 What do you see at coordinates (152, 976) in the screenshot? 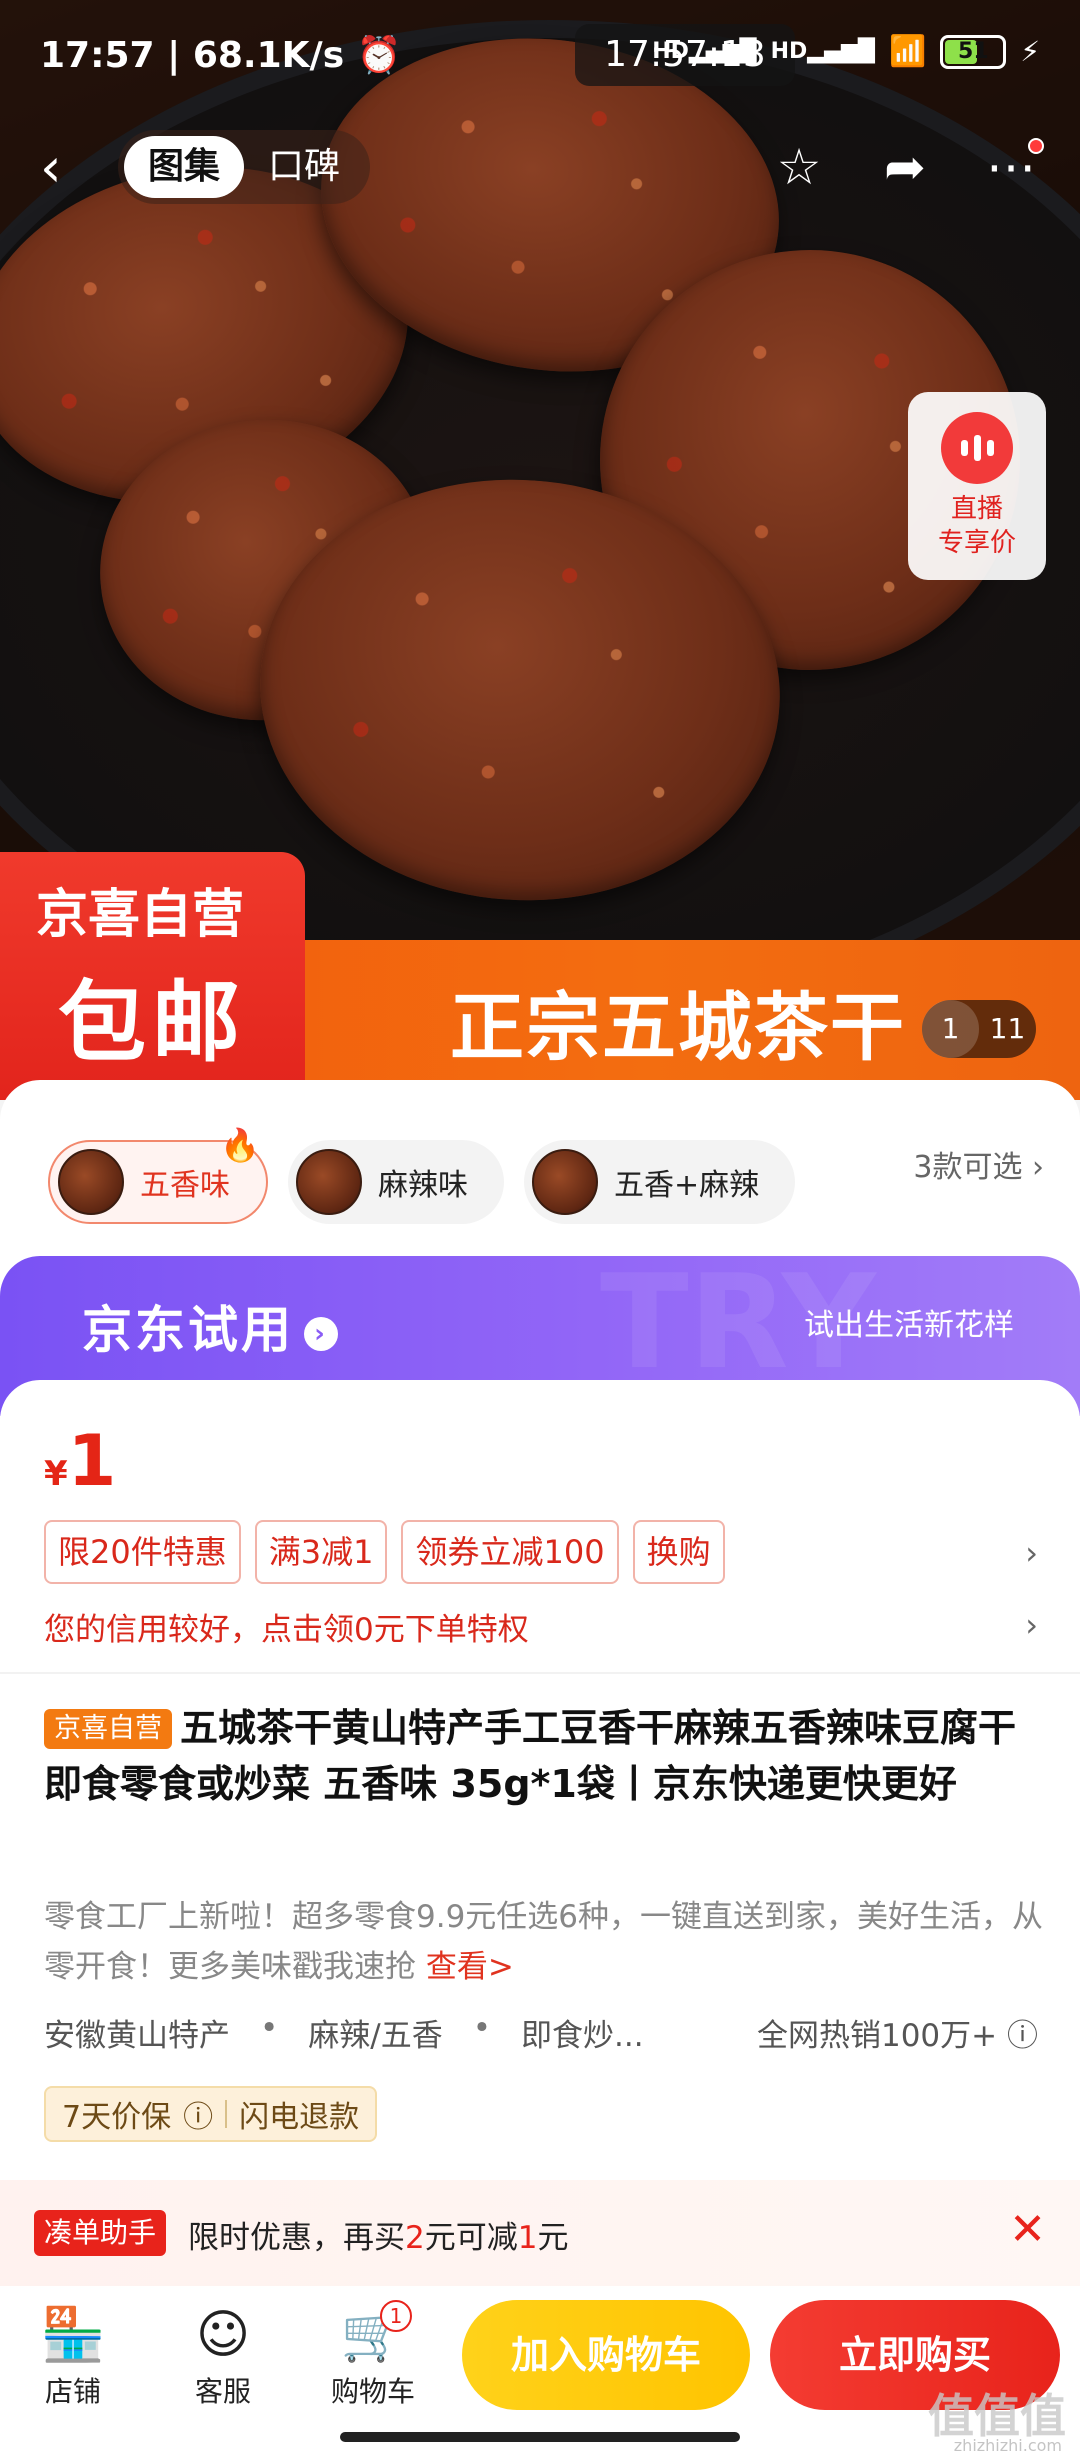
I see `self-operated-badge: 京喜自营 包邮` at bounding box center [152, 976].